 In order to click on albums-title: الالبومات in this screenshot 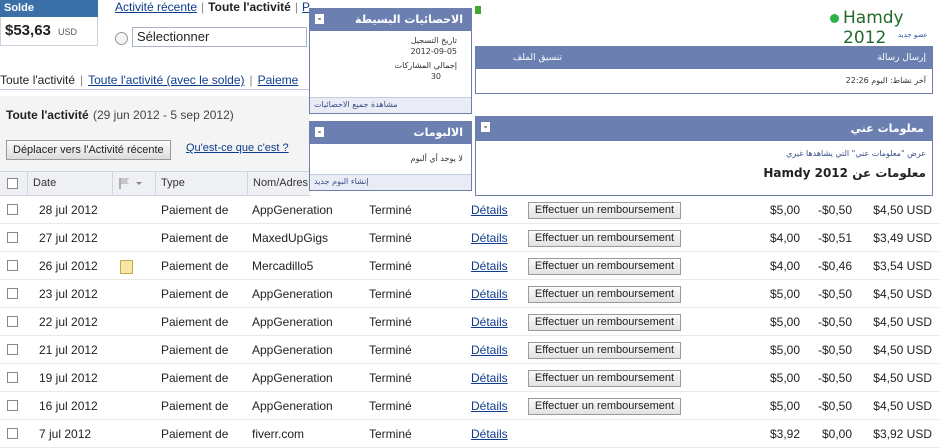, I will do `click(438, 132)`.